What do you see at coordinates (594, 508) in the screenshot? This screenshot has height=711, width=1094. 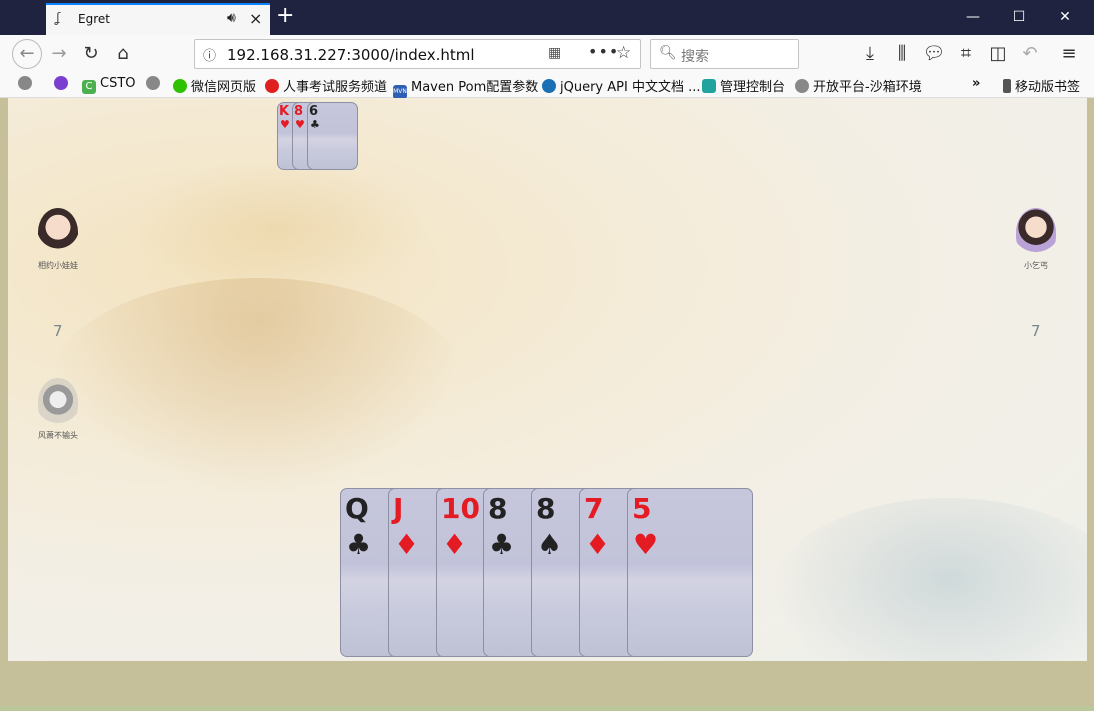 I see `card-rank: 7` at bounding box center [594, 508].